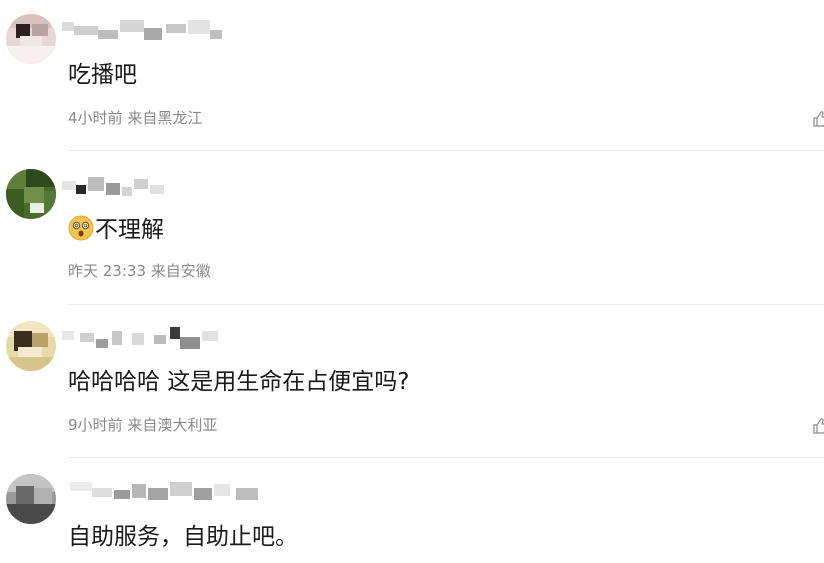  Describe the element at coordinates (239, 382) in the screenshot. I see `comment-text: 哈哈哈哈 这是用生命在占便宜吗?` at that location.